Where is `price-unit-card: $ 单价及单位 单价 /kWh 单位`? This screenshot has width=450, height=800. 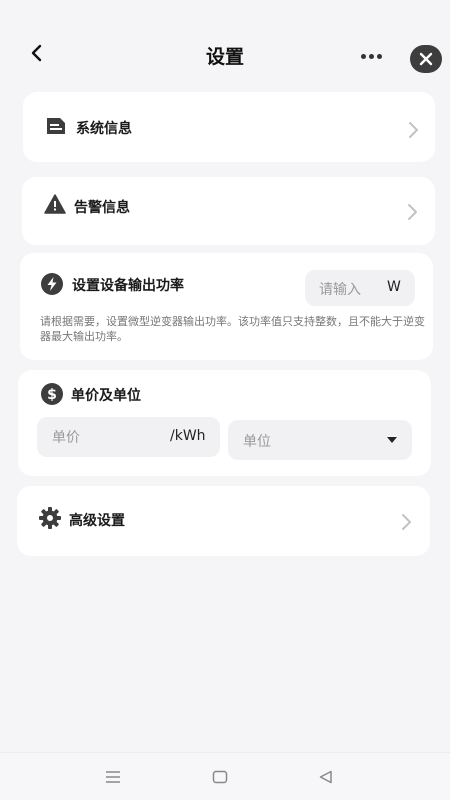
price-unit-card: $ 单价及单位 单价 /kWh 单位 is located at coordinates (224, 423).